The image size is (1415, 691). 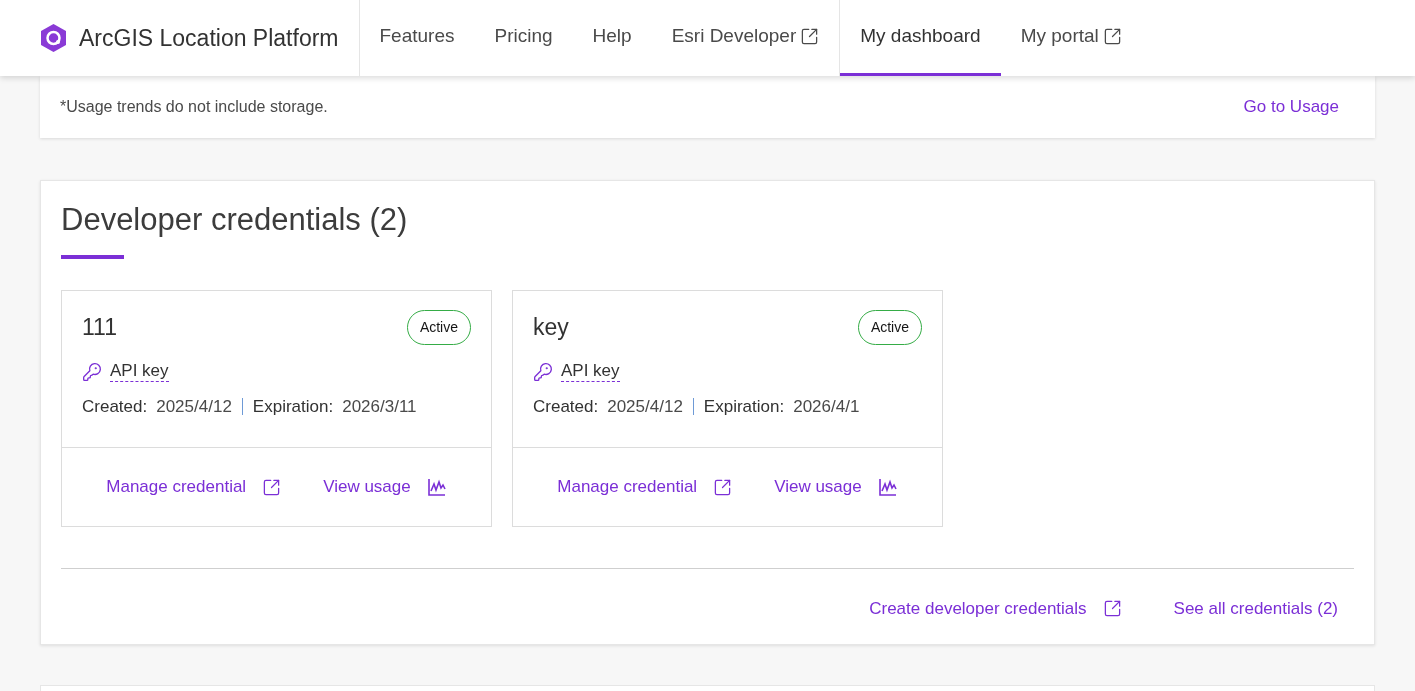 I want to click on usage-note: *Usage trends do not include storage., so click(x=194, y=107).